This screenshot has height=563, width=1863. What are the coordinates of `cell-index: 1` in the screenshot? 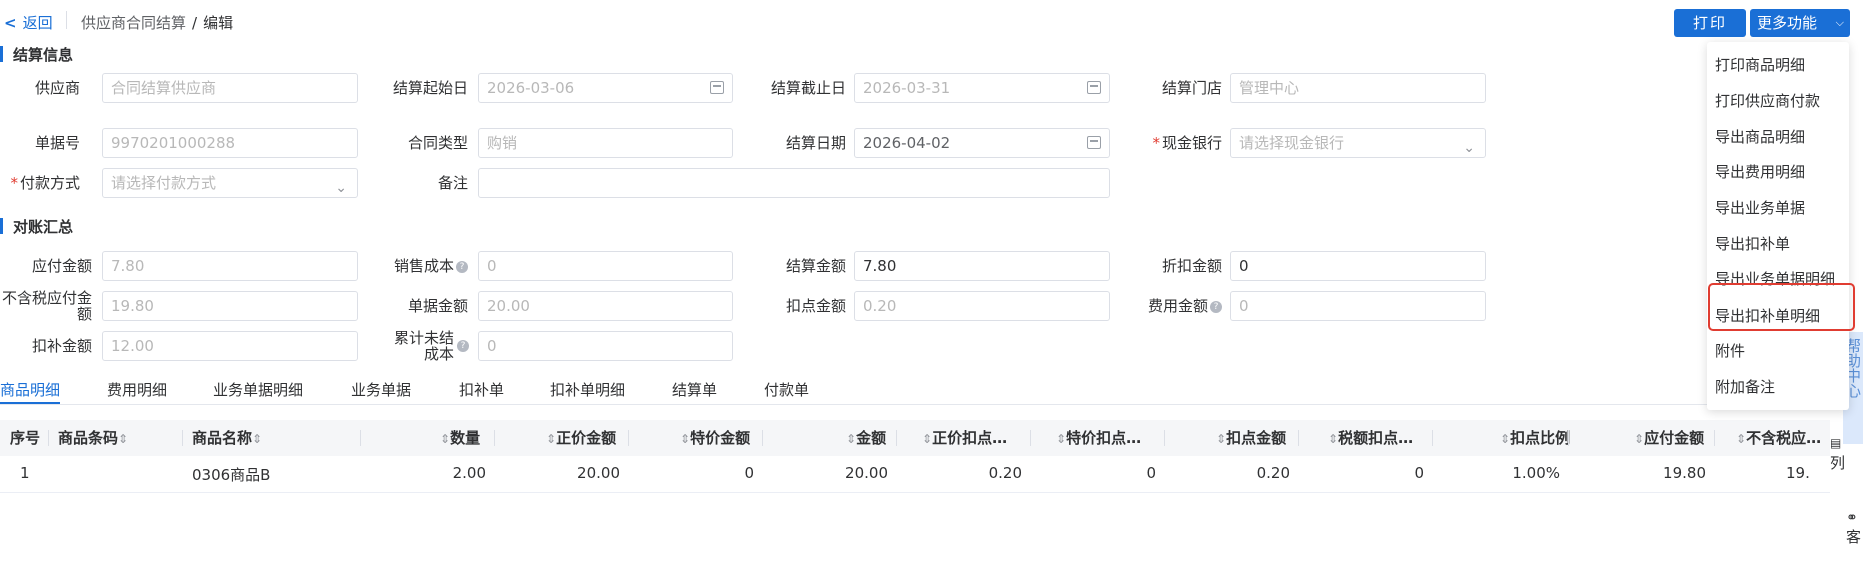 It's located at (25, 473).